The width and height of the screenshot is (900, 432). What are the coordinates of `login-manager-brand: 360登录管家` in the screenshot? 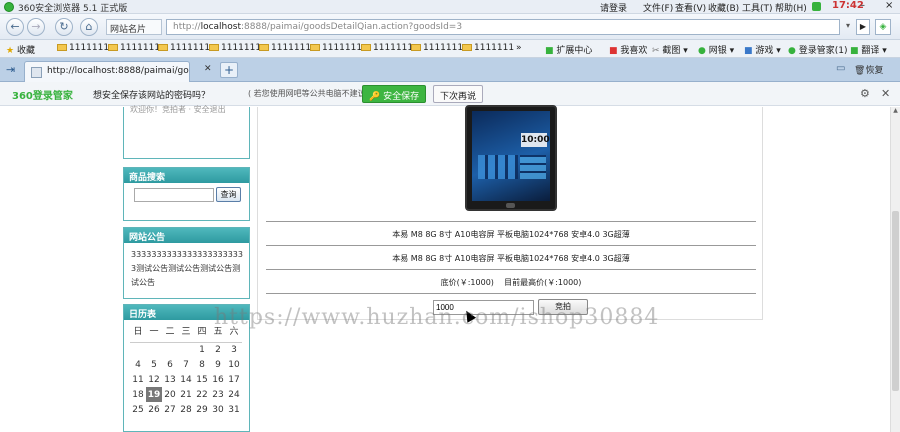 It's located at (42, 96).